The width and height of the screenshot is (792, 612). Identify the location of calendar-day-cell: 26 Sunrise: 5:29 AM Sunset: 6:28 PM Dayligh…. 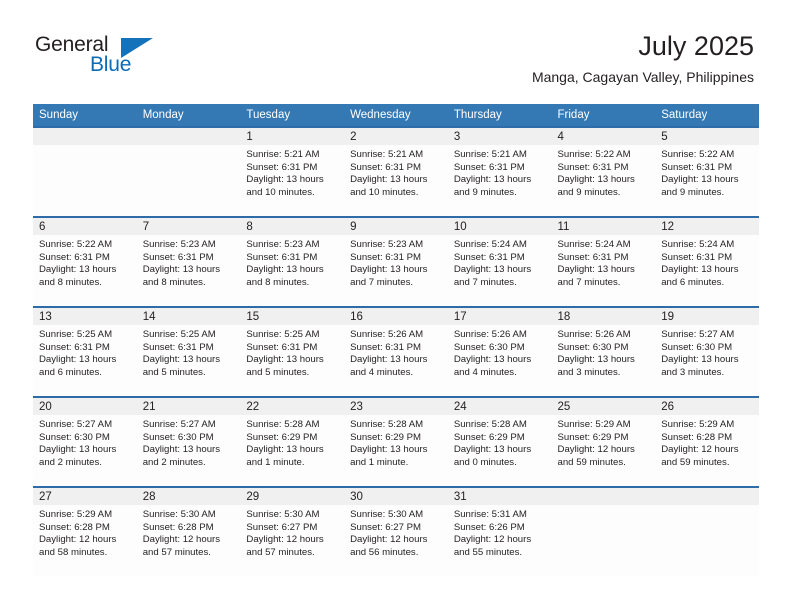
(707, 442).